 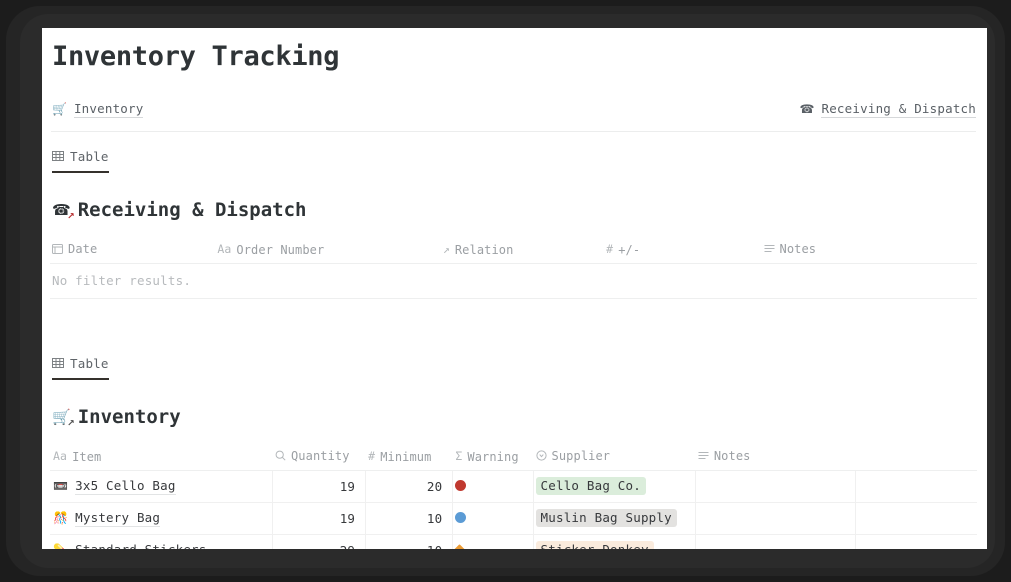 What do you see at coordinates (328, 250) in the screenshot?
I see `column-header-order-number: Aa Order Number` at bounding box center [328, 250].